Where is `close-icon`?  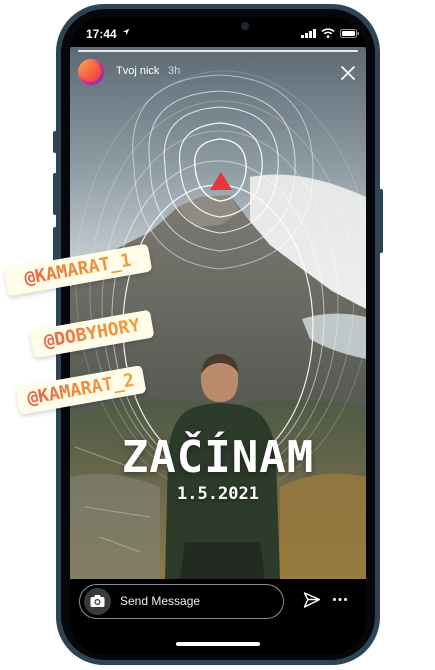 close-icon is located at coordinates (348, 73).